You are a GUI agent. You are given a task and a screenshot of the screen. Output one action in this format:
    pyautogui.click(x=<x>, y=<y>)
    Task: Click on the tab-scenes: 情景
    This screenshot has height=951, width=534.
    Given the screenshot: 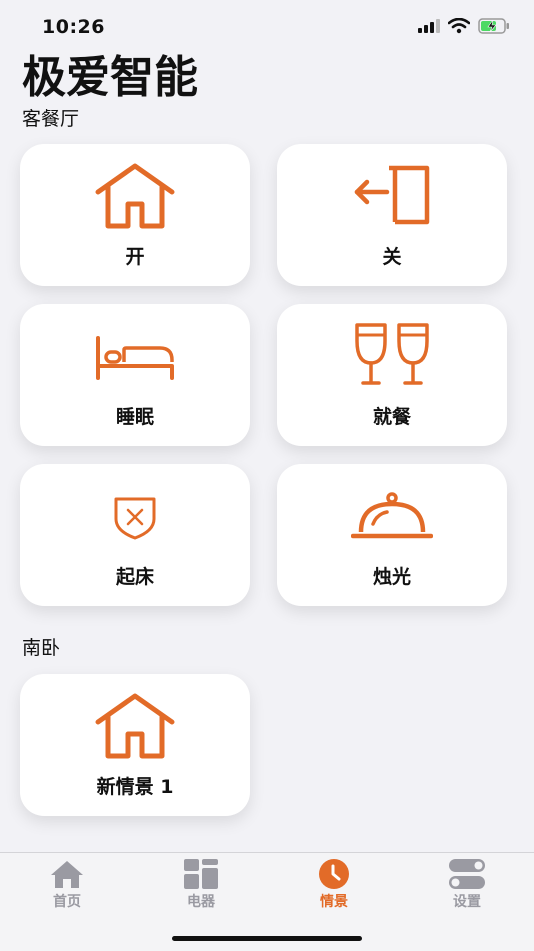 What is the action you would take?
    pyautogui.click(x=334, y=888)
    